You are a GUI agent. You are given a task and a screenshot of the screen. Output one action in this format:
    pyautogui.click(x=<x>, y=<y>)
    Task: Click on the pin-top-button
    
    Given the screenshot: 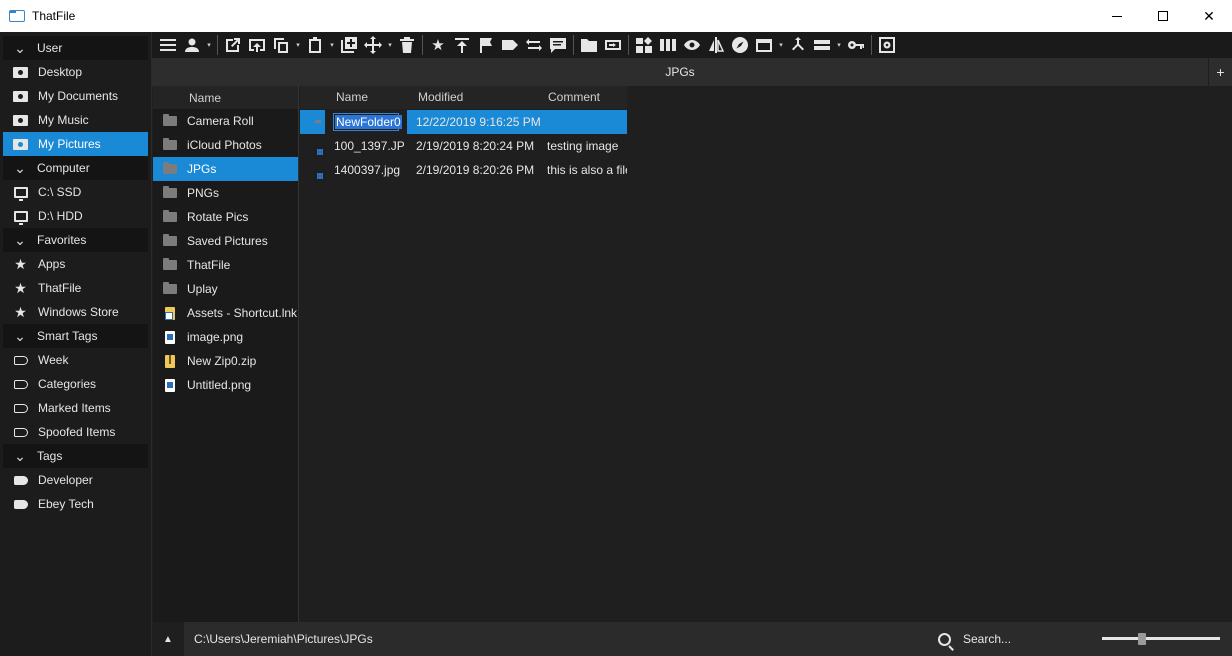 What is the action you would take?
    pyautogui.click(x=462, y=45)
    